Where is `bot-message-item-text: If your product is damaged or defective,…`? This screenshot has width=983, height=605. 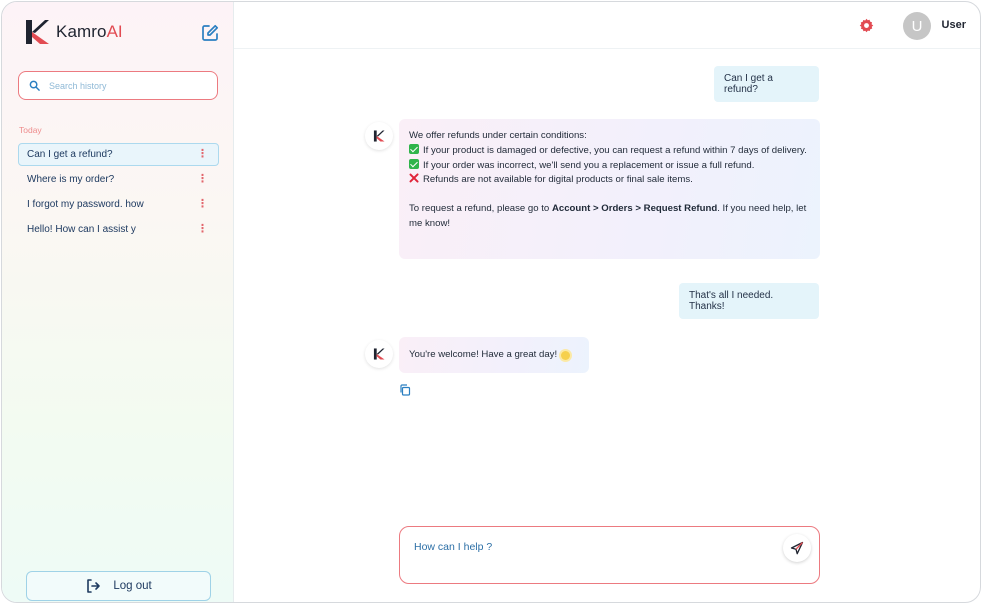
bot-message-item-text: If your product is damaged or defective,… is located at coordinates (615, 150).